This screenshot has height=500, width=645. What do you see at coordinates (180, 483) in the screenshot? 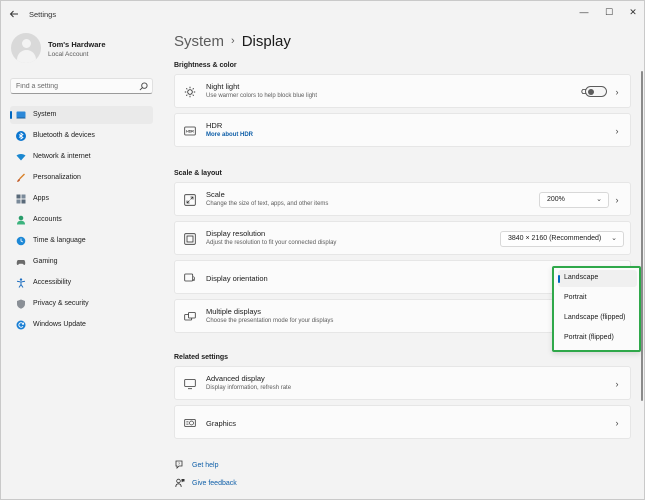
I see `feedback-icon` at bounding box center [180, 483].